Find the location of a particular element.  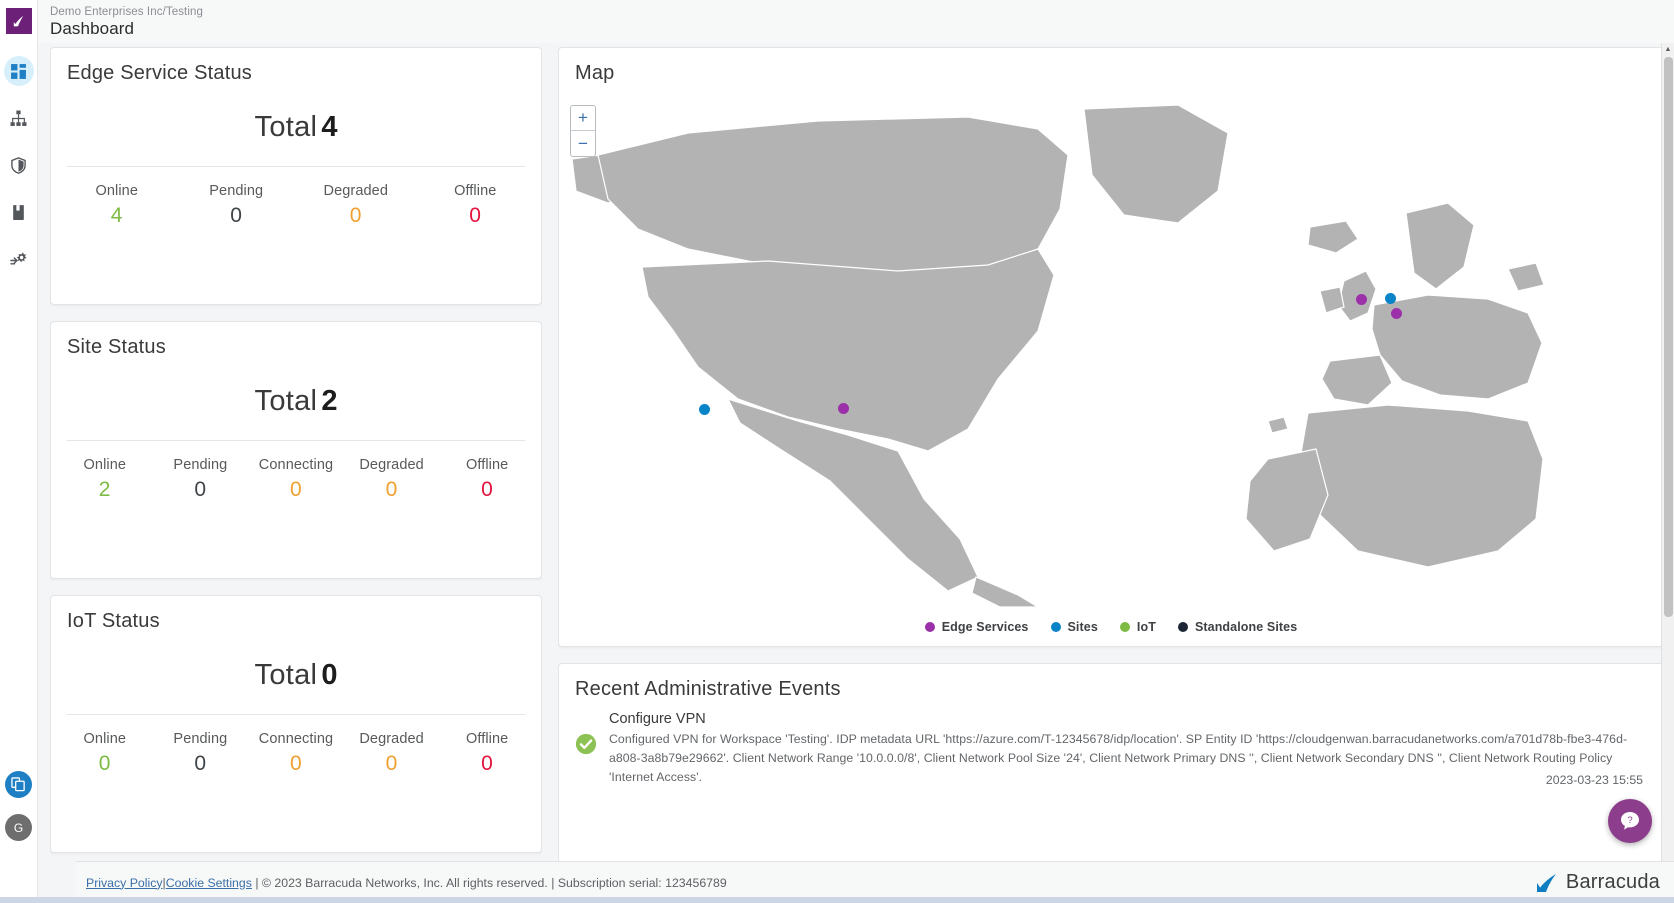

site-total-value: 2 is located at coordinates (329, 401).